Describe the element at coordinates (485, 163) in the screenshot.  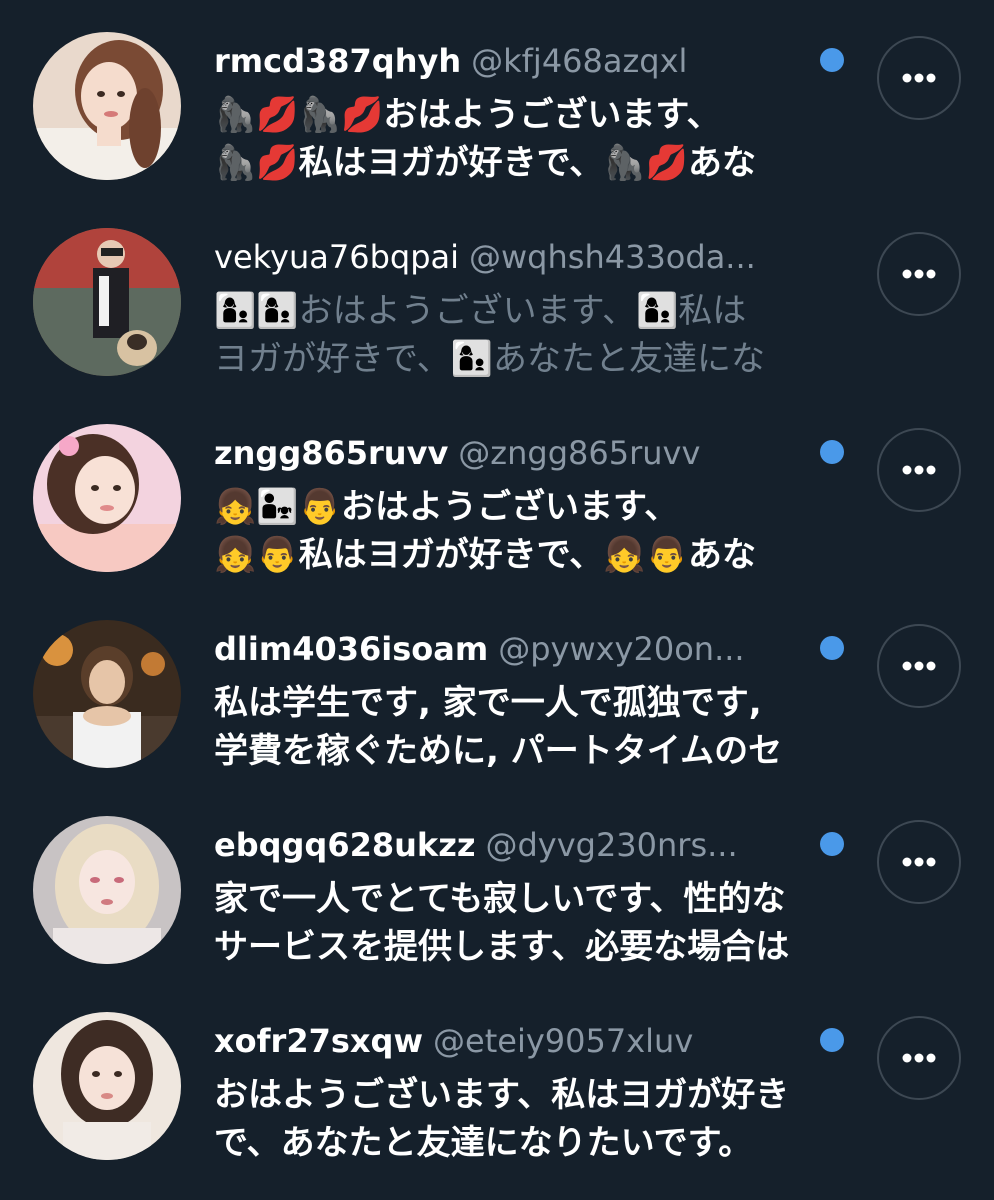
I see `bio-line: 🦍💋私はヨガが好きで、🦍💋あな` at that location.